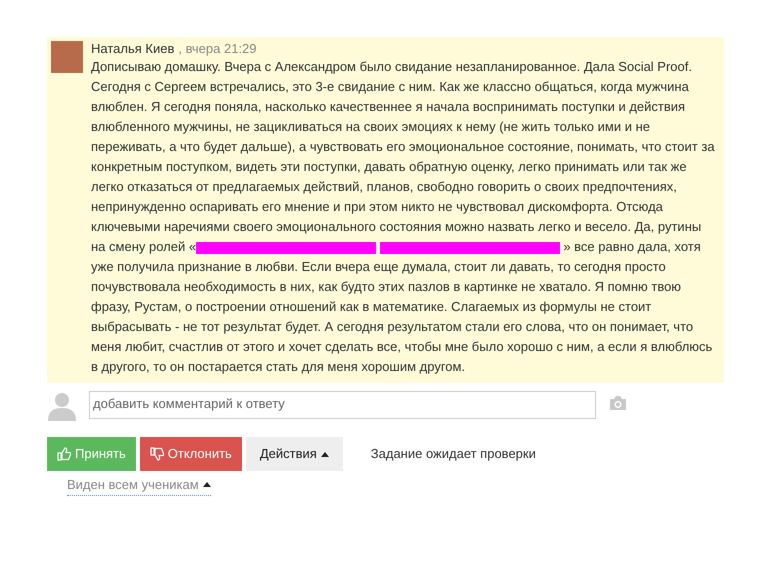 The height and width of the screenshot is (565, 777). What do you see at coordinates (217, 48) in the screenshot?
I see `post-time: , вчера 21:29` at bounding box center [217, 48].